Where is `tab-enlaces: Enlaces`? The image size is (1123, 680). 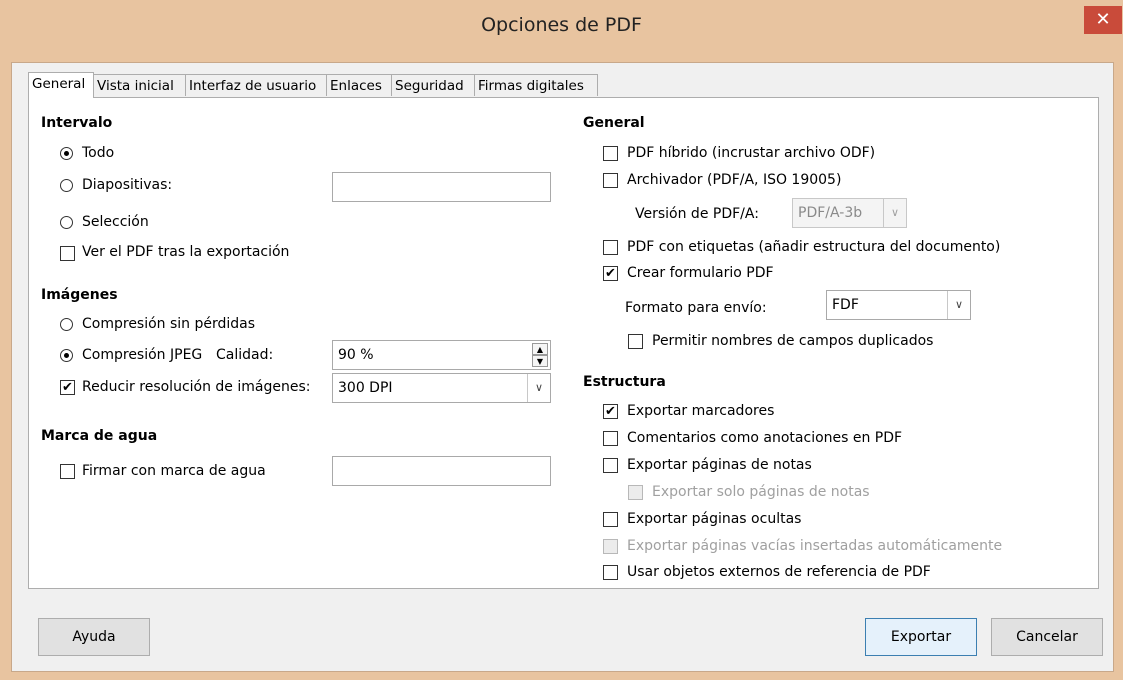
tab-enlaces: Enlaces is located at coordinates (359, 85).